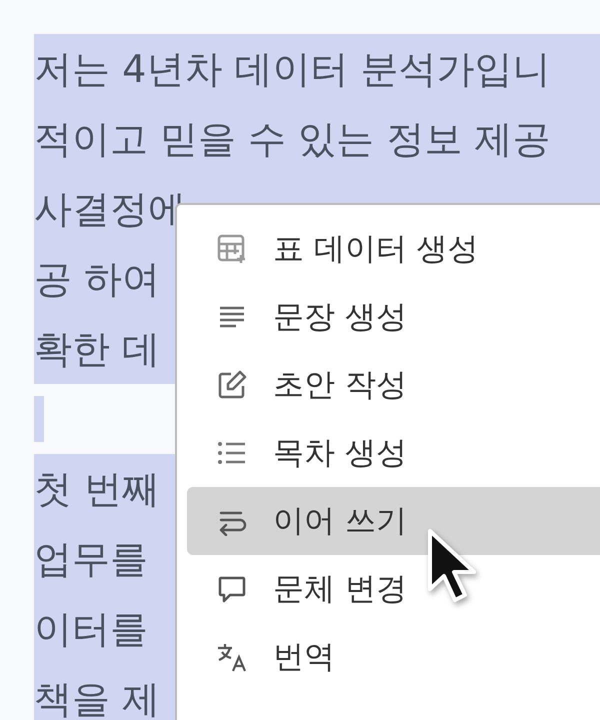 Image resolution: width=600 pixels, height=720 pixels. What do you see at coordinates (232, 249) in the screenshot?
I see `table-plus-icon` at bounding box center [232, 249].